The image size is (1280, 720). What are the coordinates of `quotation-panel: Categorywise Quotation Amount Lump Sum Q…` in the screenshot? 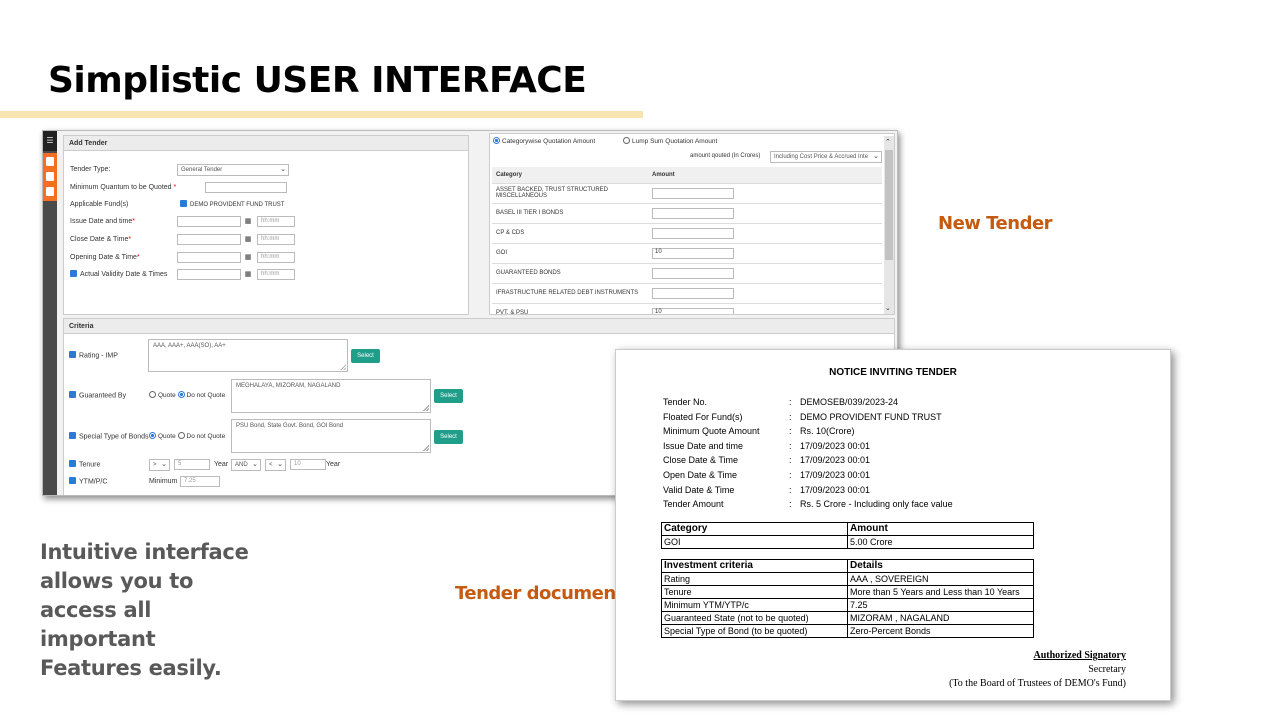 It's located at (692, 224).